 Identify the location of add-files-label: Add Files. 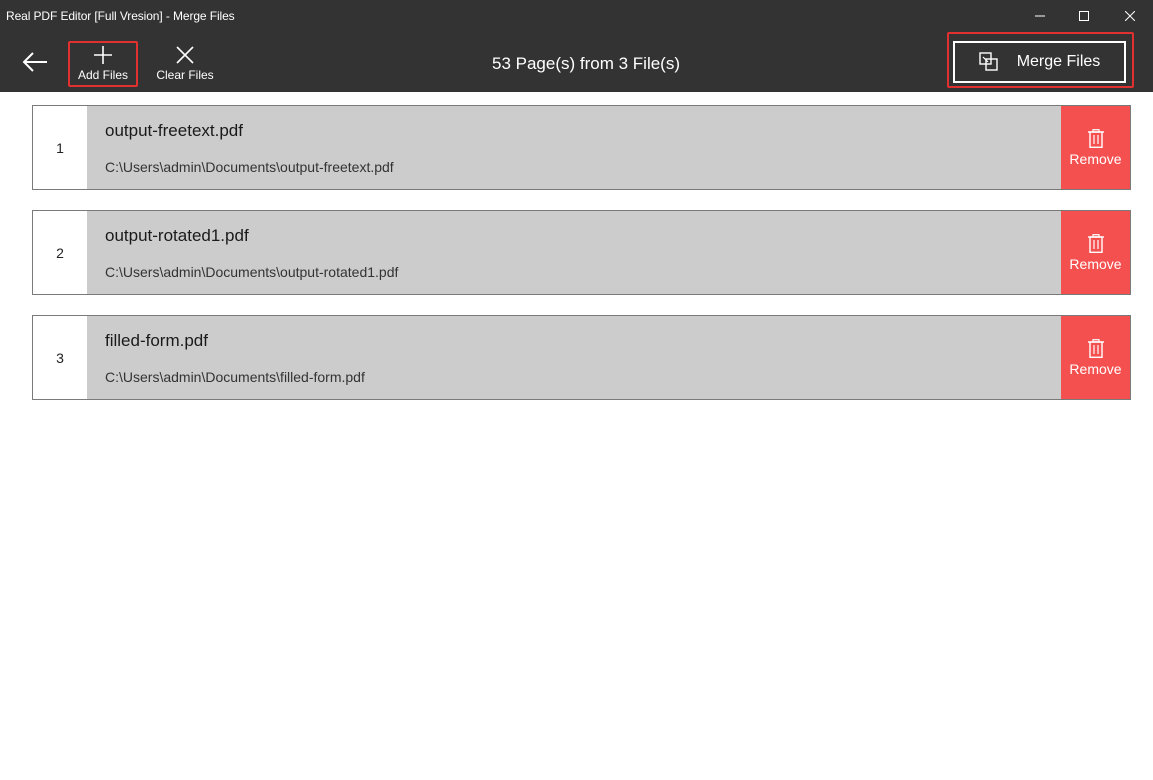
(103, 75).